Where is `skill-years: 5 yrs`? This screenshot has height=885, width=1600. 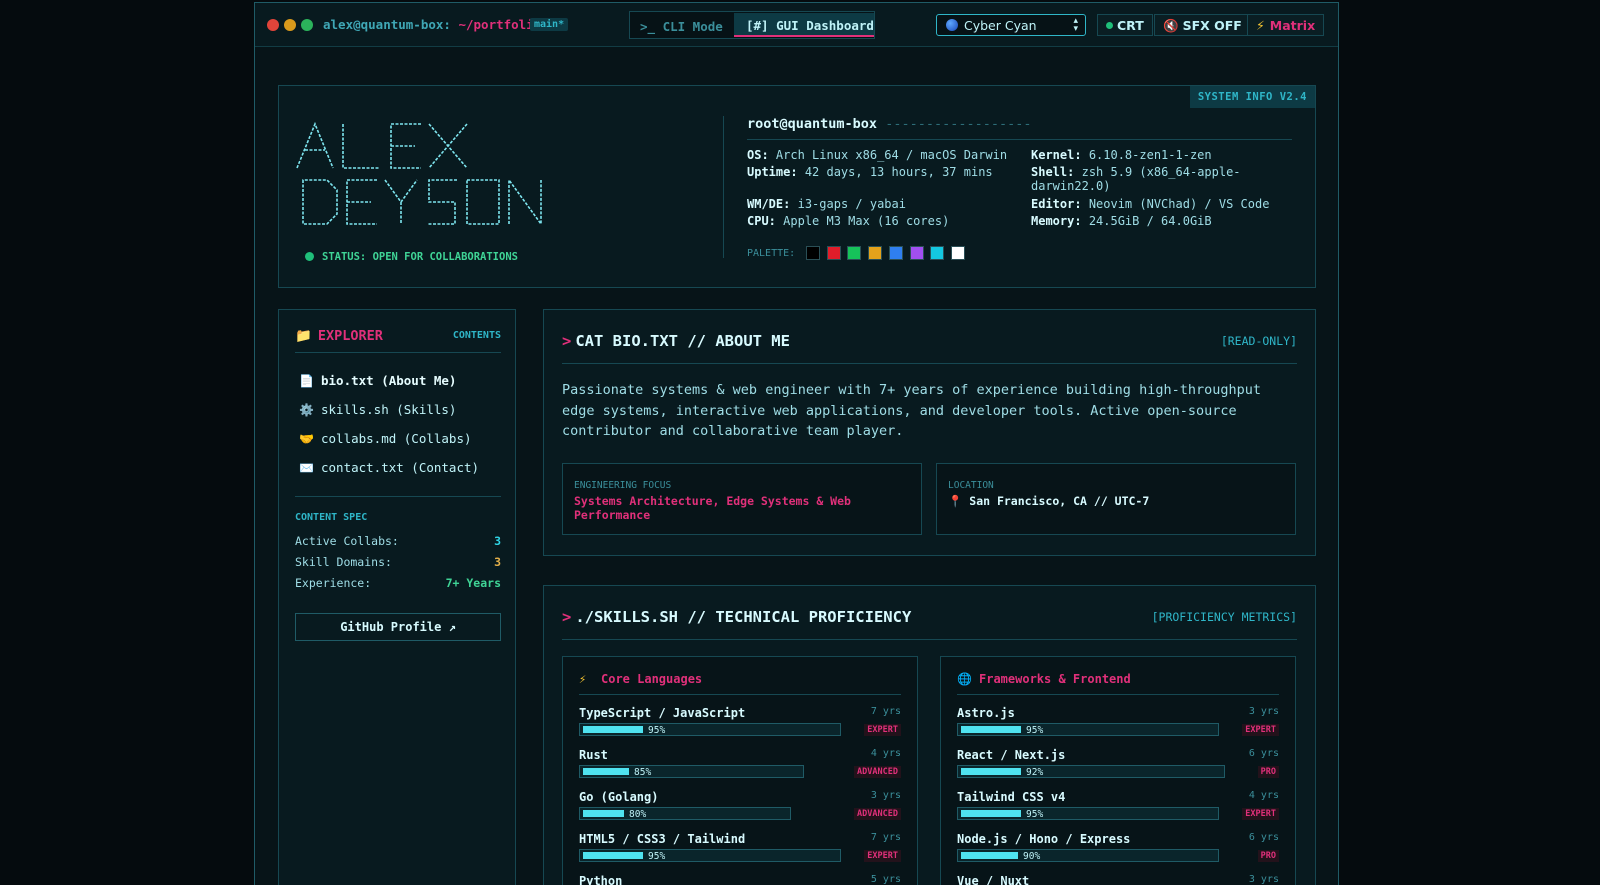
skill-years: 5 yrs is located at coordinates (885, 879).